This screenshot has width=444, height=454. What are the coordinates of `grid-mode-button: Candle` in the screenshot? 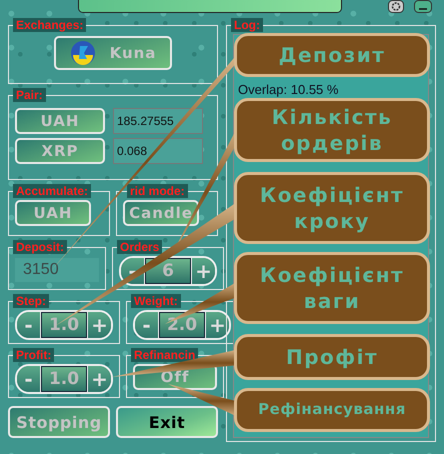 It's located at (161, 213).